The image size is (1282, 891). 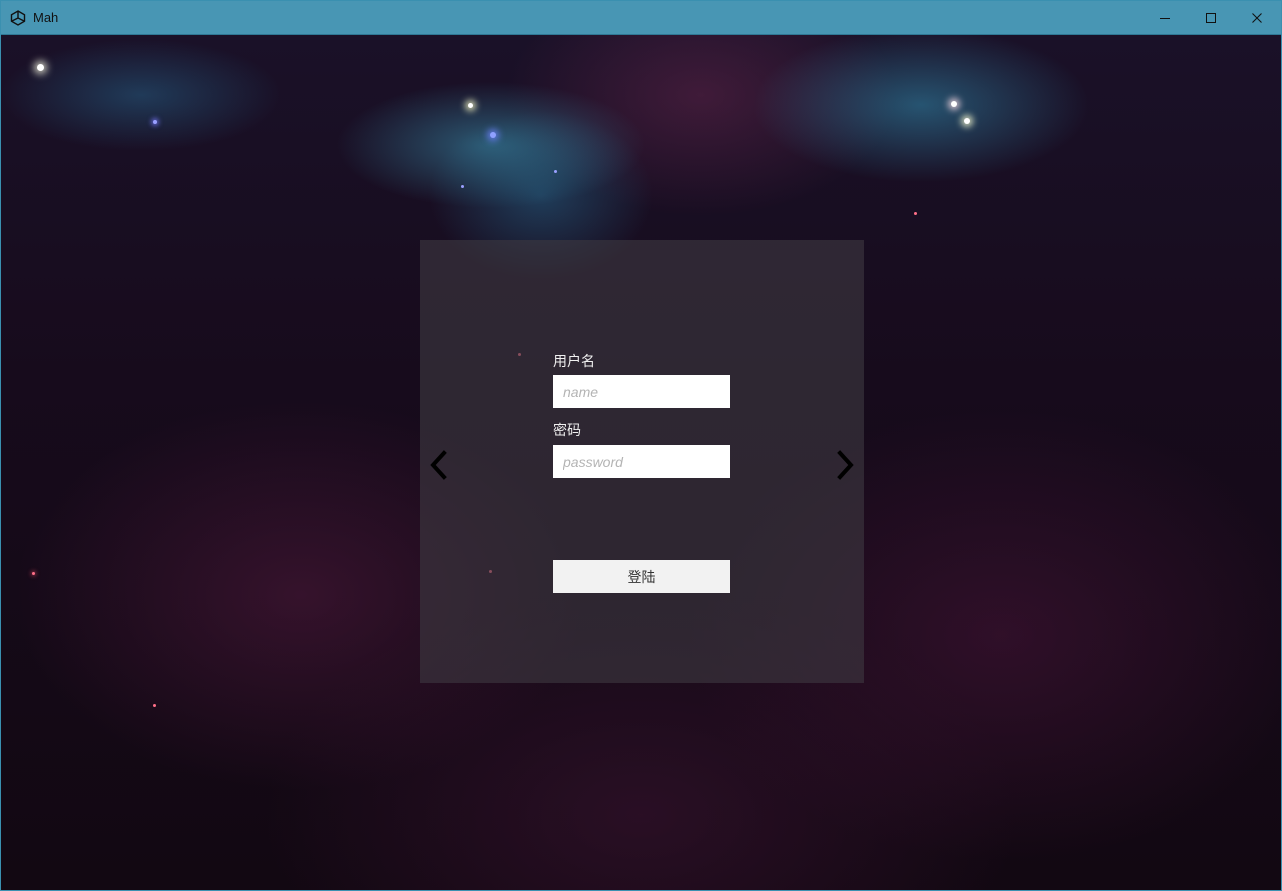 I want to click on minimize-icon, so click(x=1165, y=18).